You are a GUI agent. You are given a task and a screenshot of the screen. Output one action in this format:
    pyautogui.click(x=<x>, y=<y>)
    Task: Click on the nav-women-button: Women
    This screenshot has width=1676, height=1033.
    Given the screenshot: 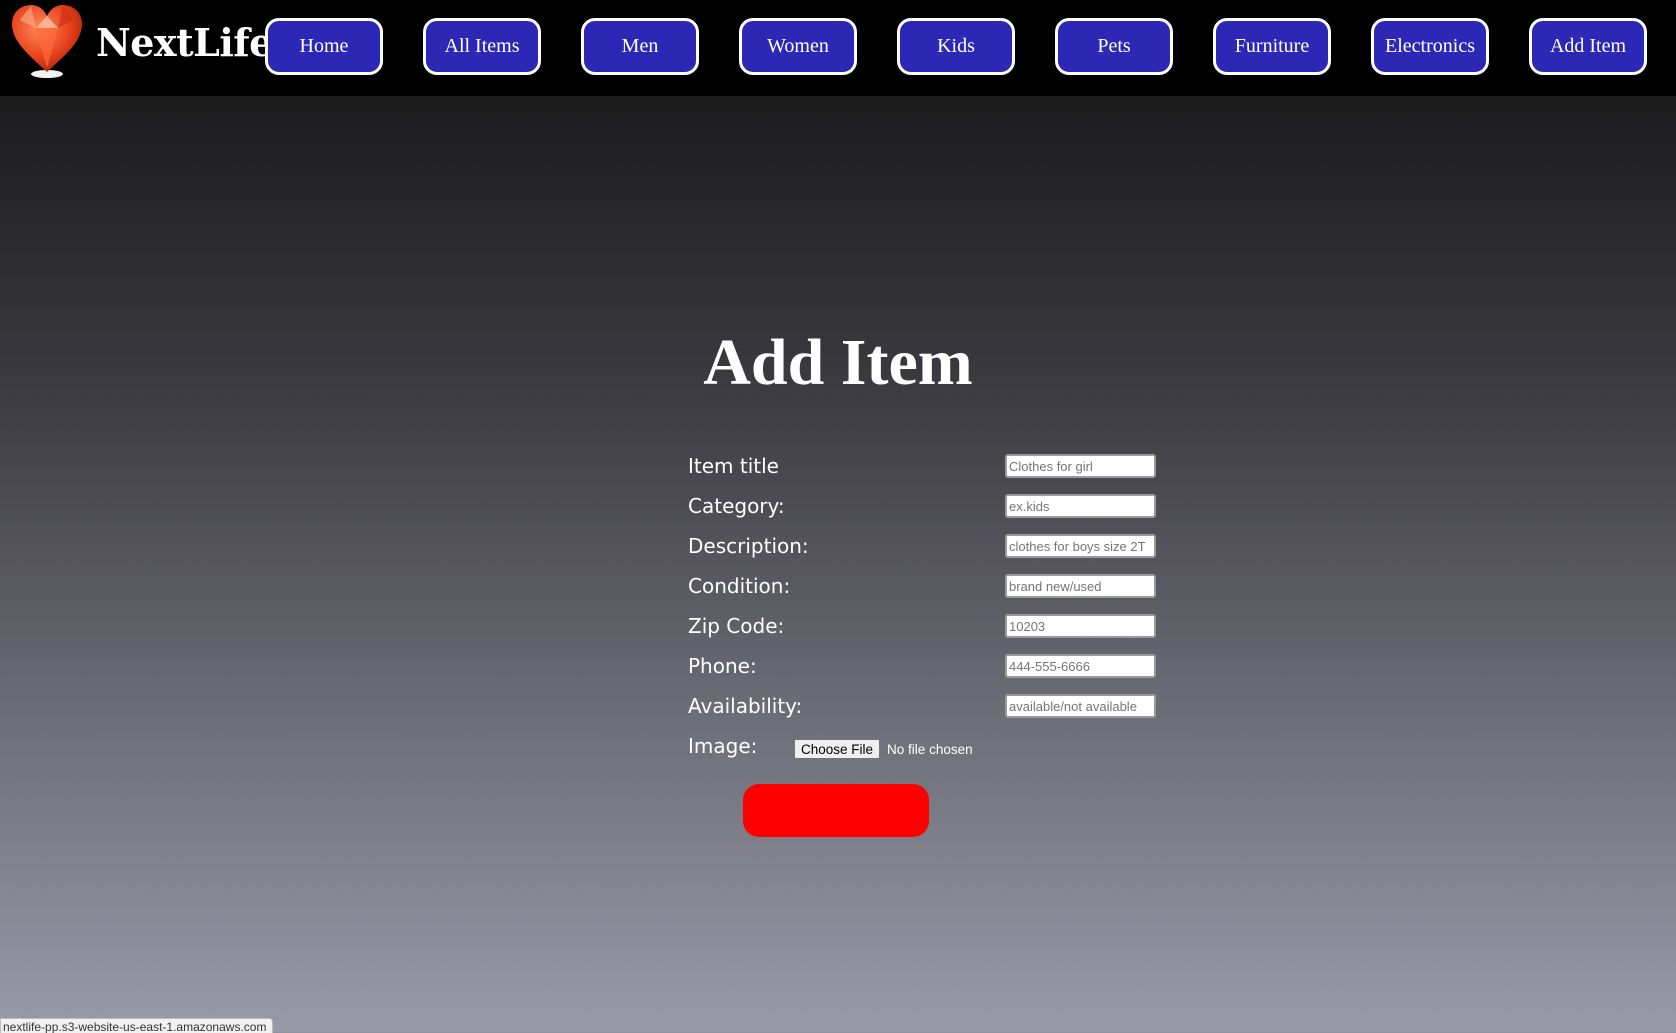 What is the action you would take?
    pyautogui.click(x=798, y=46)
    